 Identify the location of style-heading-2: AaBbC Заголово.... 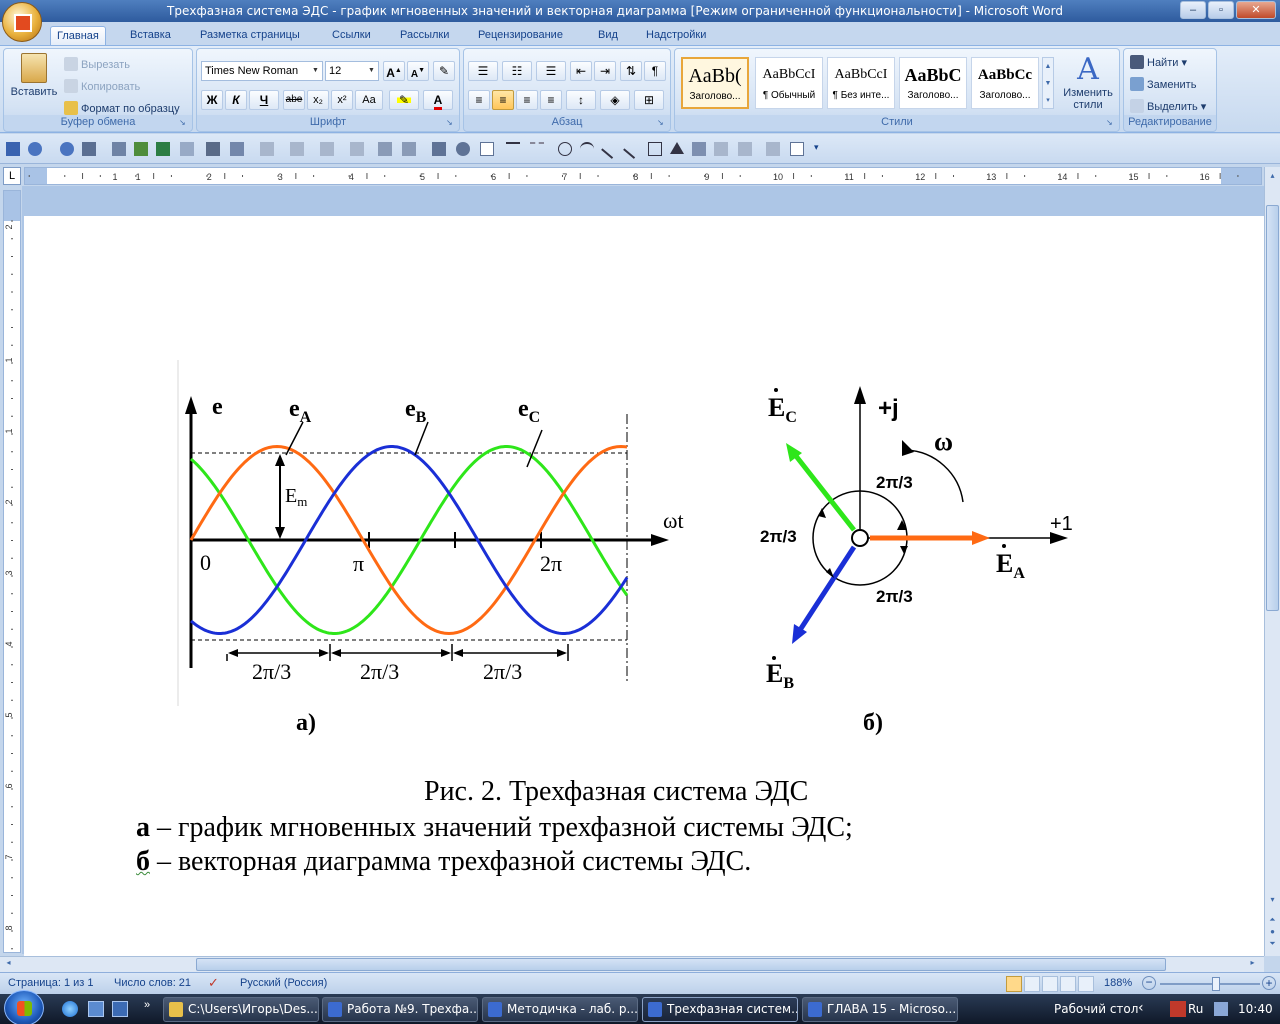
(933, 83).